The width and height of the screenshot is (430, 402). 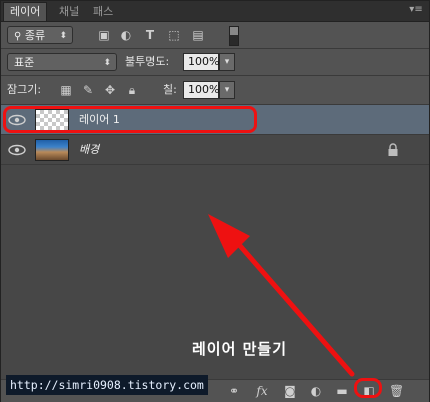 I want to click on image-filter-icon: ▣, so click(x=104, y=35).